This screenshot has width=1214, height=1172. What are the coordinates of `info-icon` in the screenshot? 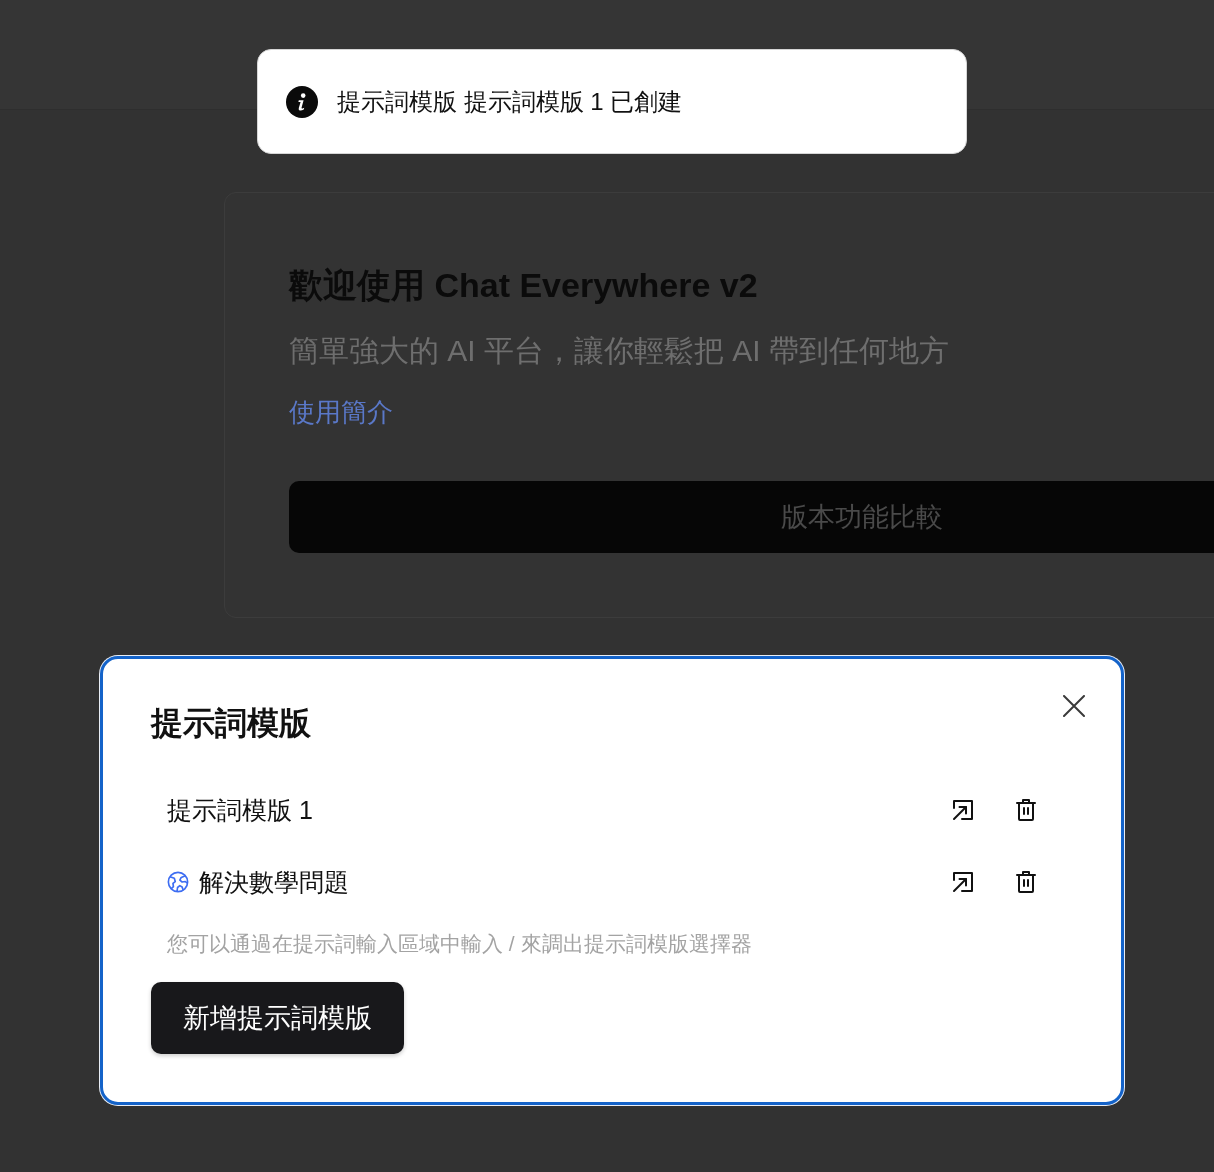 It's located at (302, 101).